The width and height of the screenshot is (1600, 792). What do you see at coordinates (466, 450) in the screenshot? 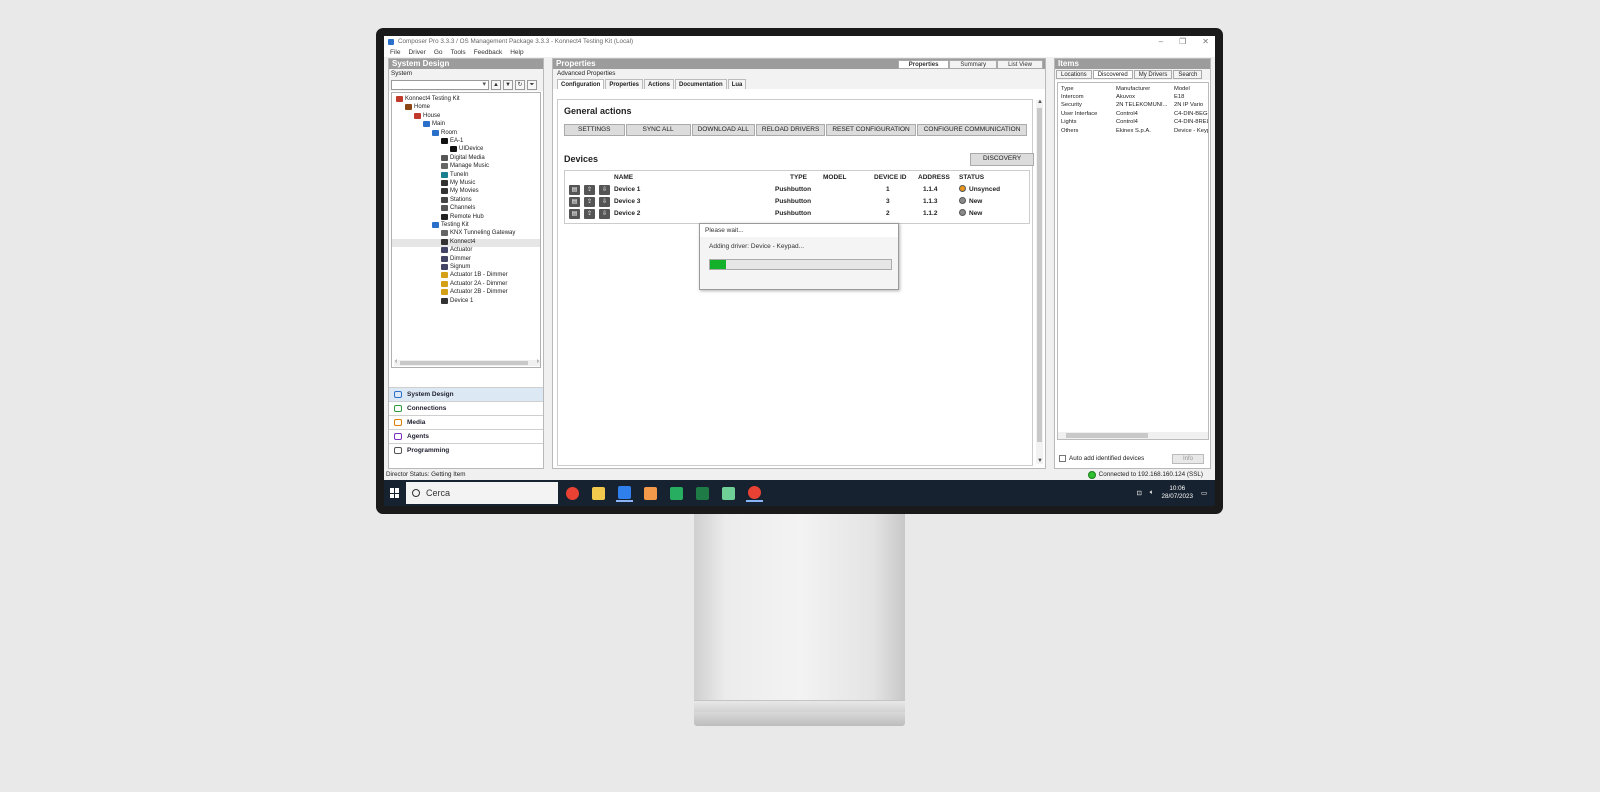
I see `nav-programming: Programming` at bounding box center [466, 450].